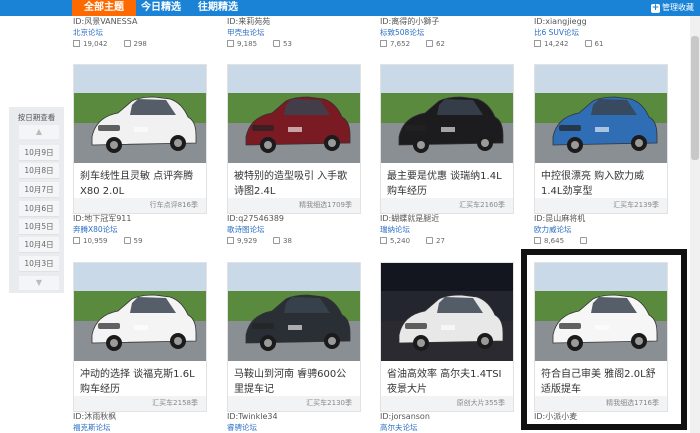 Image resolution: width=700 pixels, height=433 pixels. I want to click on article-title: 中控很漂亮 购入欧力威1.4L劲享型, so click(601, 184).